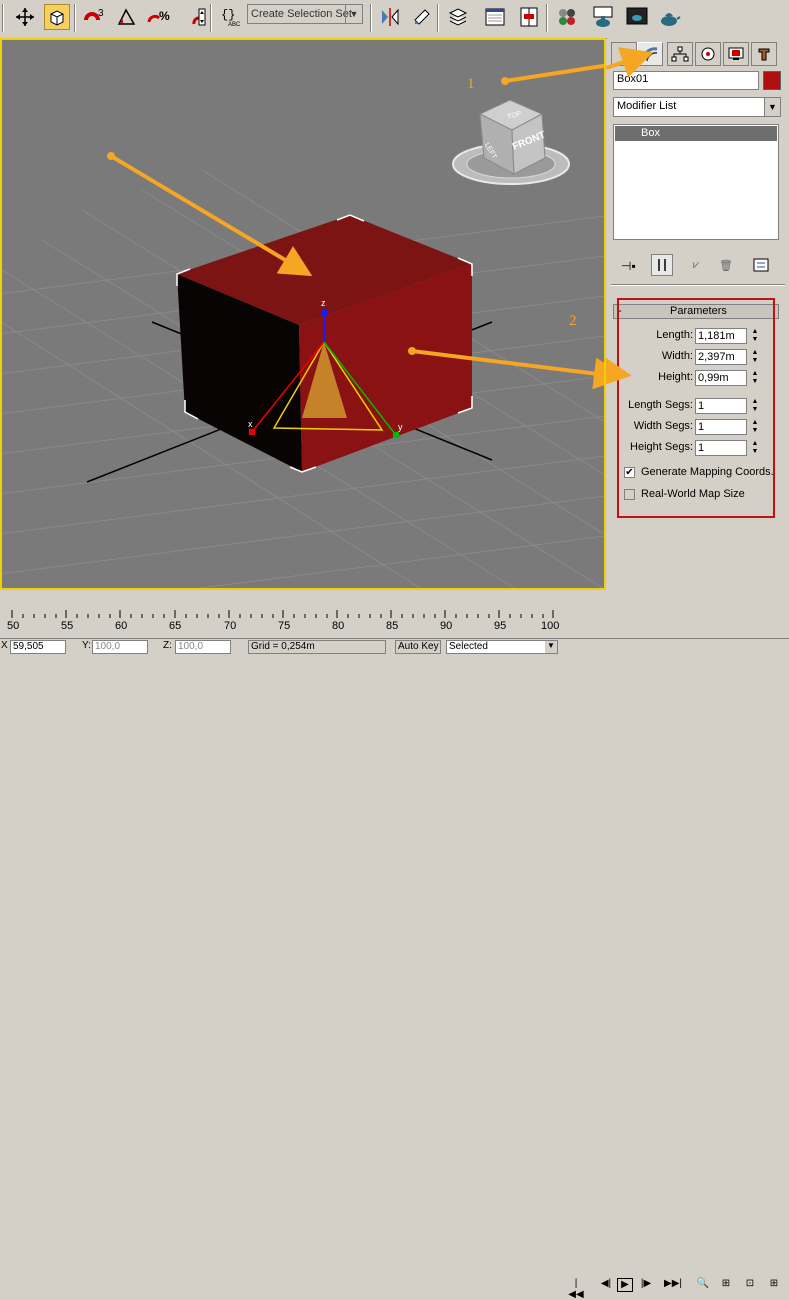 The height and width of the screenshot is (1300, 789). What do you see at coordinates (650, 133) in the screenshot?
I see `stack-item-label: Box` at bounding box center [650, 133].